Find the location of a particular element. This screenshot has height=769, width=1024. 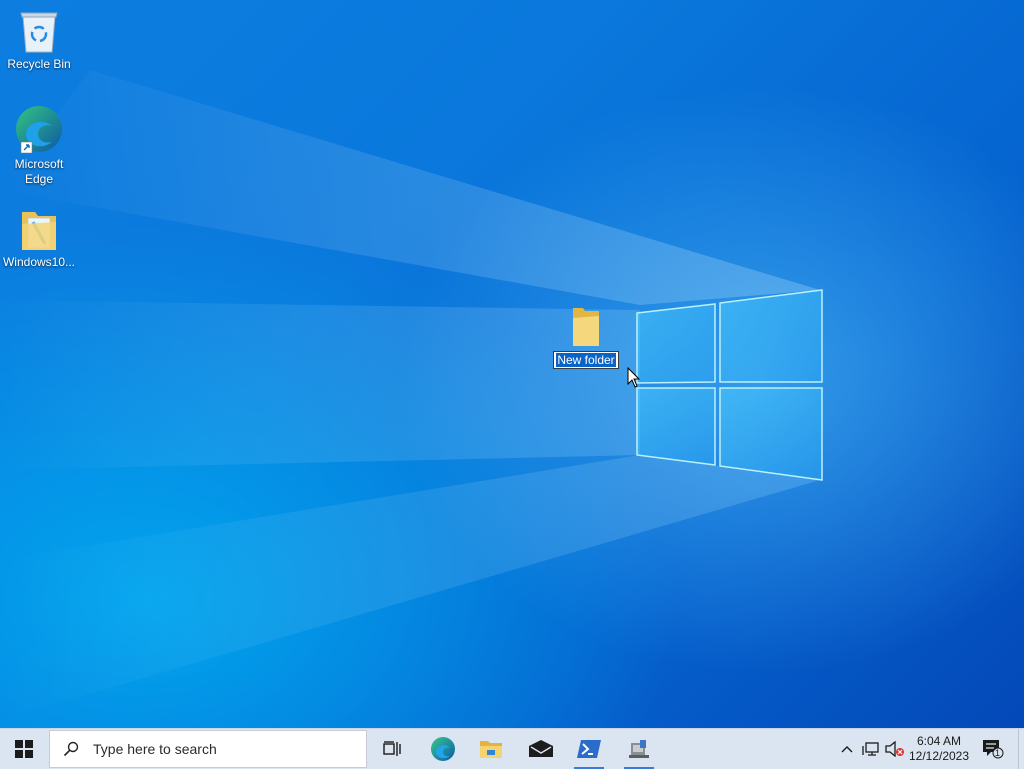

taskbar-app-edge is located at coordinates (443, 749).